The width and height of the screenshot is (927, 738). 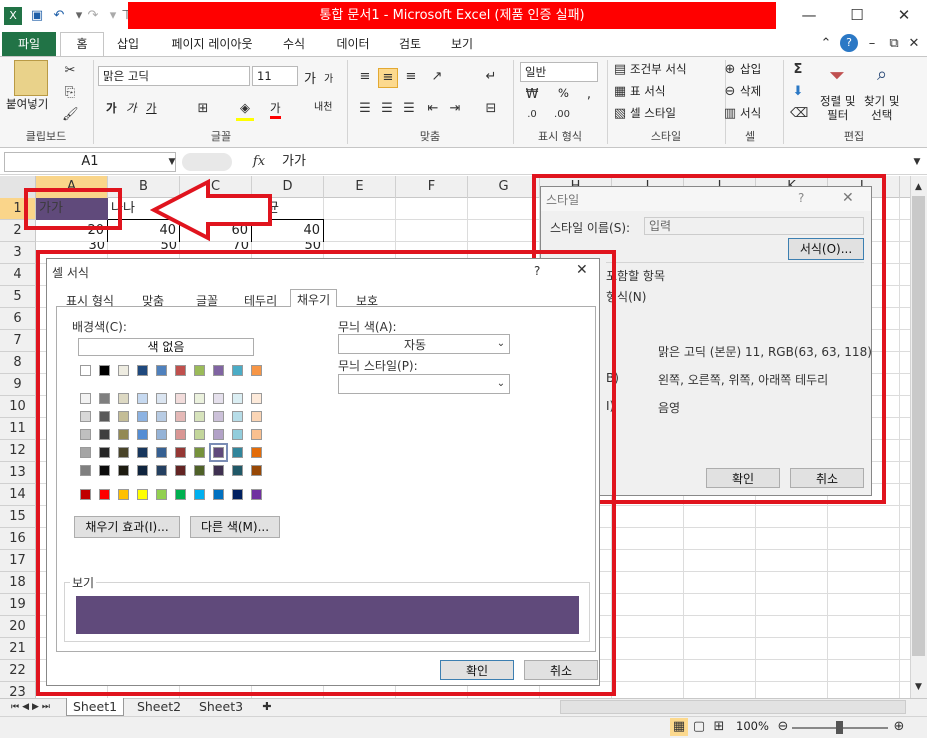 I want to click on delete-cells-button: 삭제, so click(x=750, y=91).